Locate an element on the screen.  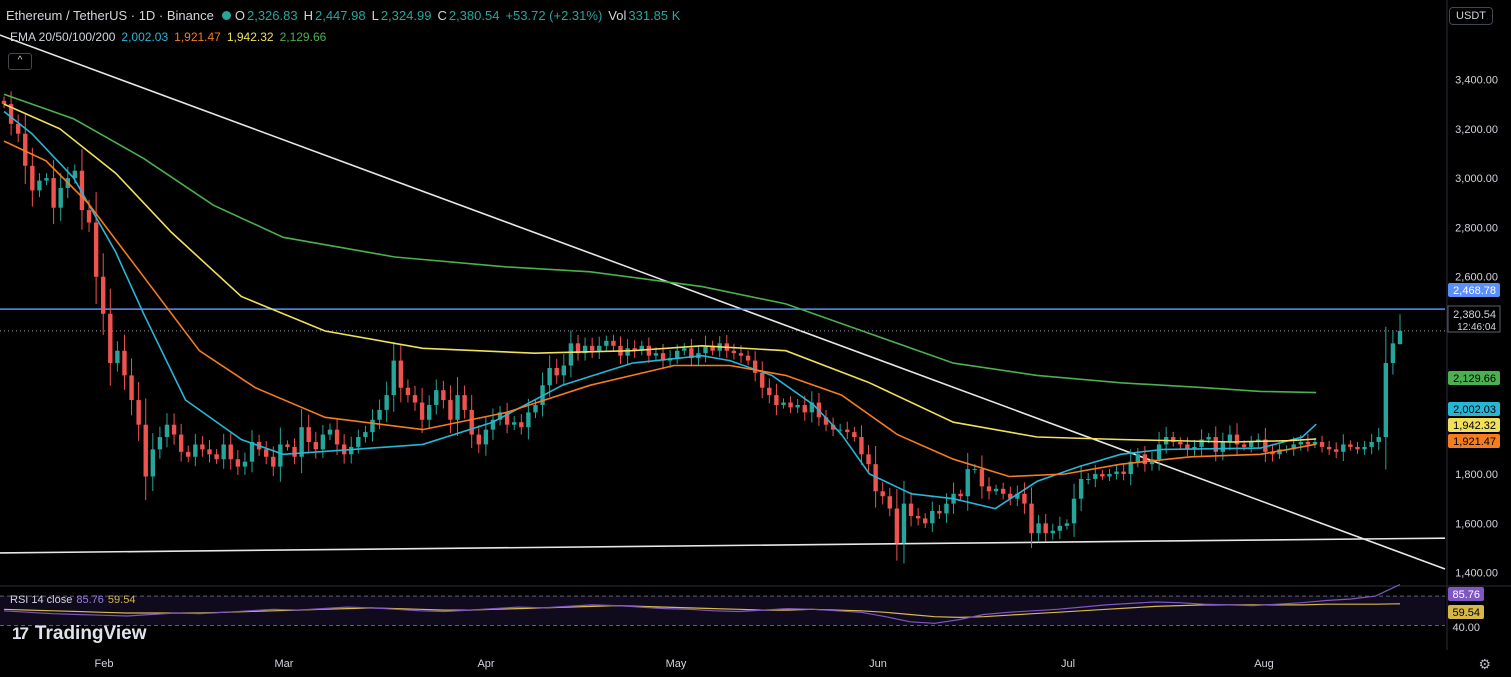
rsi-badge-text-2: 40.00 is located at coordinates (1466, 628).